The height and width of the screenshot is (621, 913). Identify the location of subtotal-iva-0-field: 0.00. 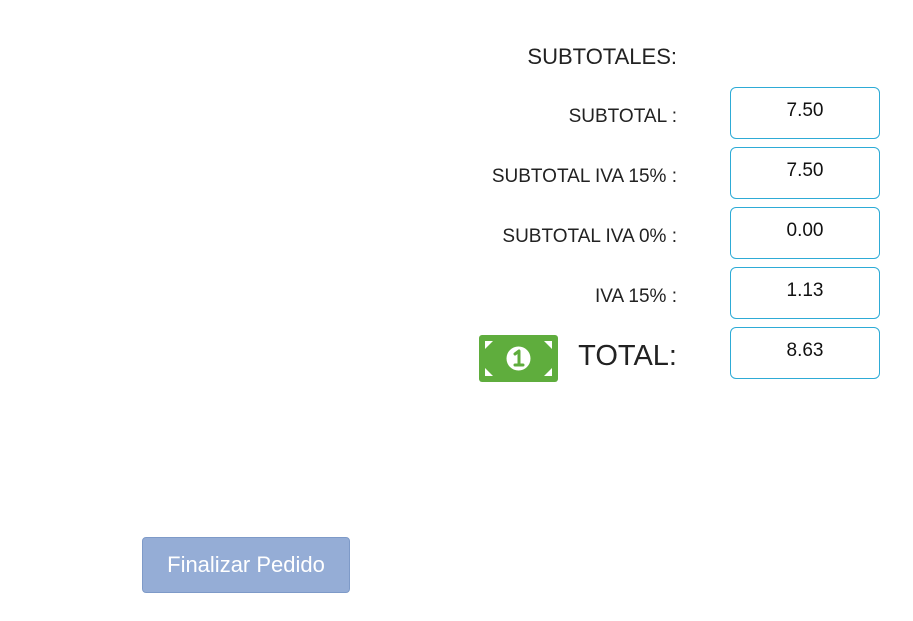
(805, 233).